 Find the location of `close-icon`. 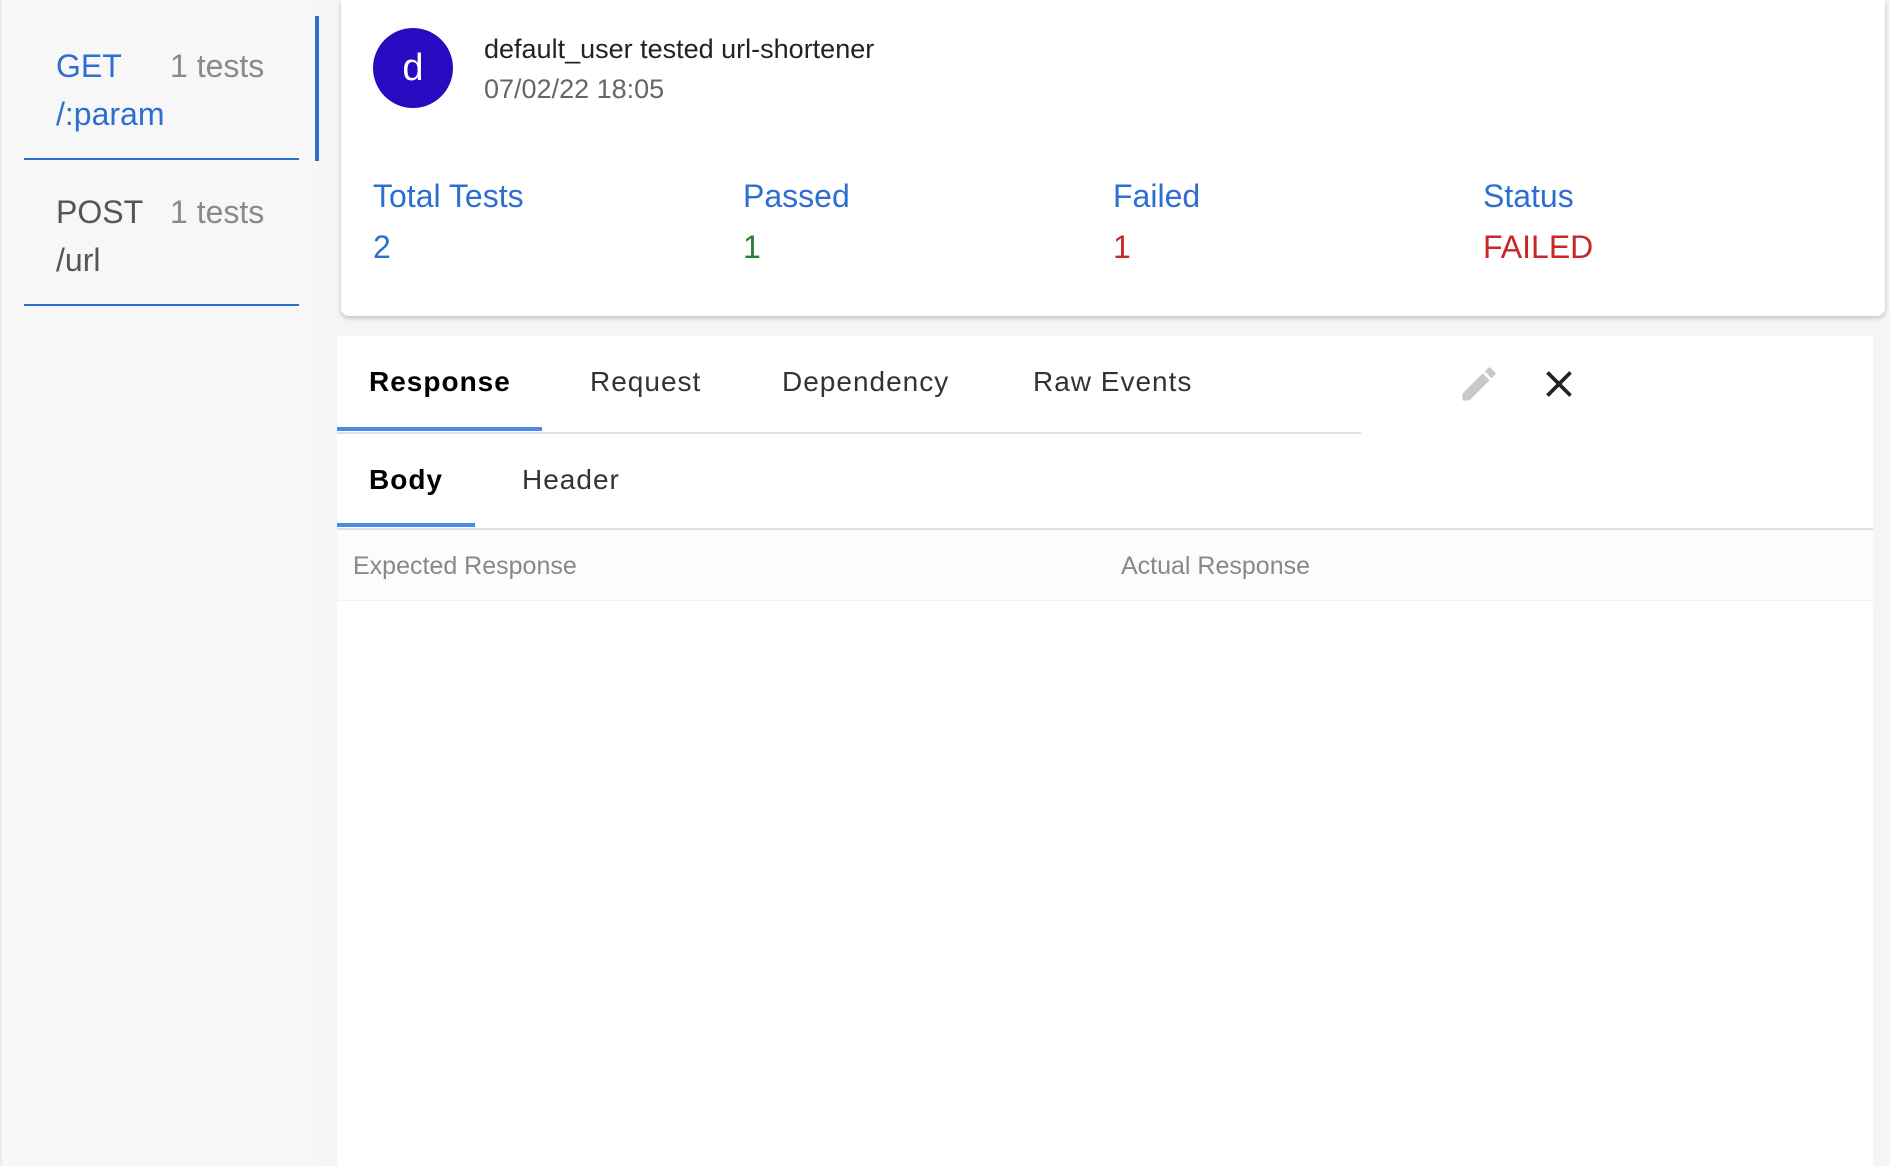

close-icon is located at coordinates (1559, 384).